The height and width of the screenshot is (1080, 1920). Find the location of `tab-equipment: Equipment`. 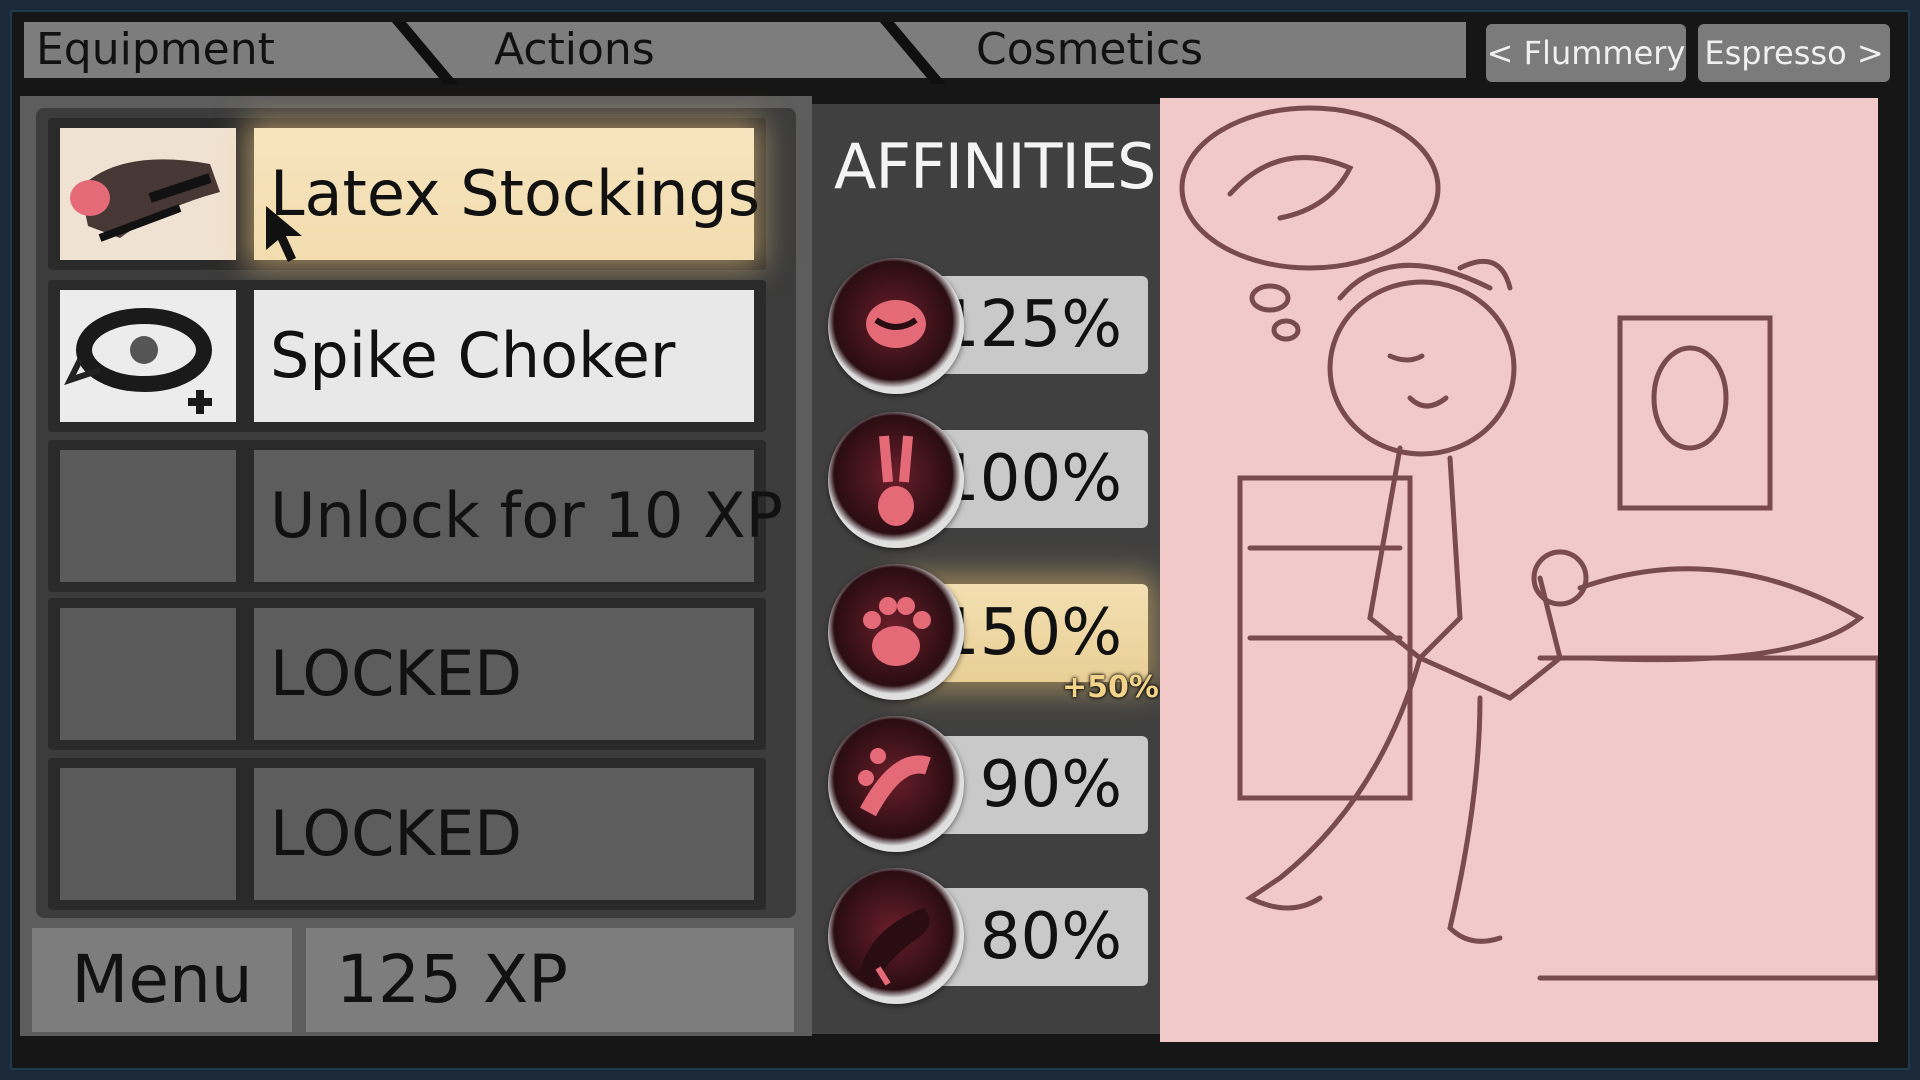

tab-equipment: Equipment is located at coordinates (155, 50).